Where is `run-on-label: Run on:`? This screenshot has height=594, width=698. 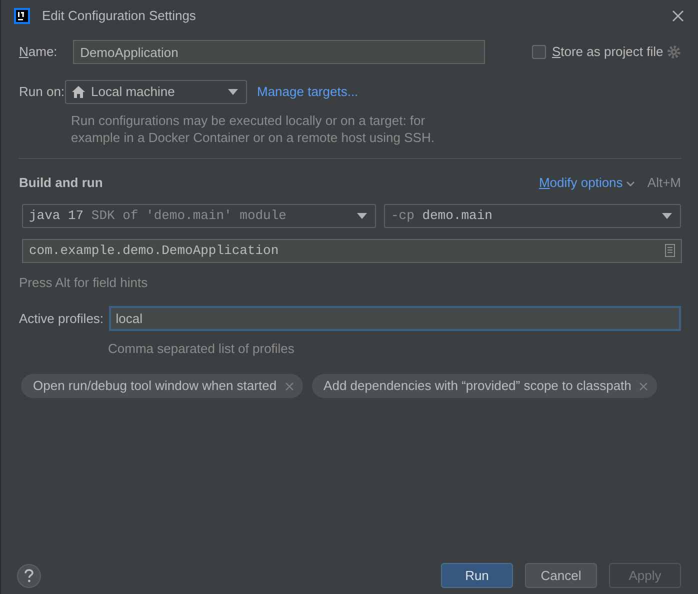
run-on-label: Run on: is located at coordinates (42, 92).